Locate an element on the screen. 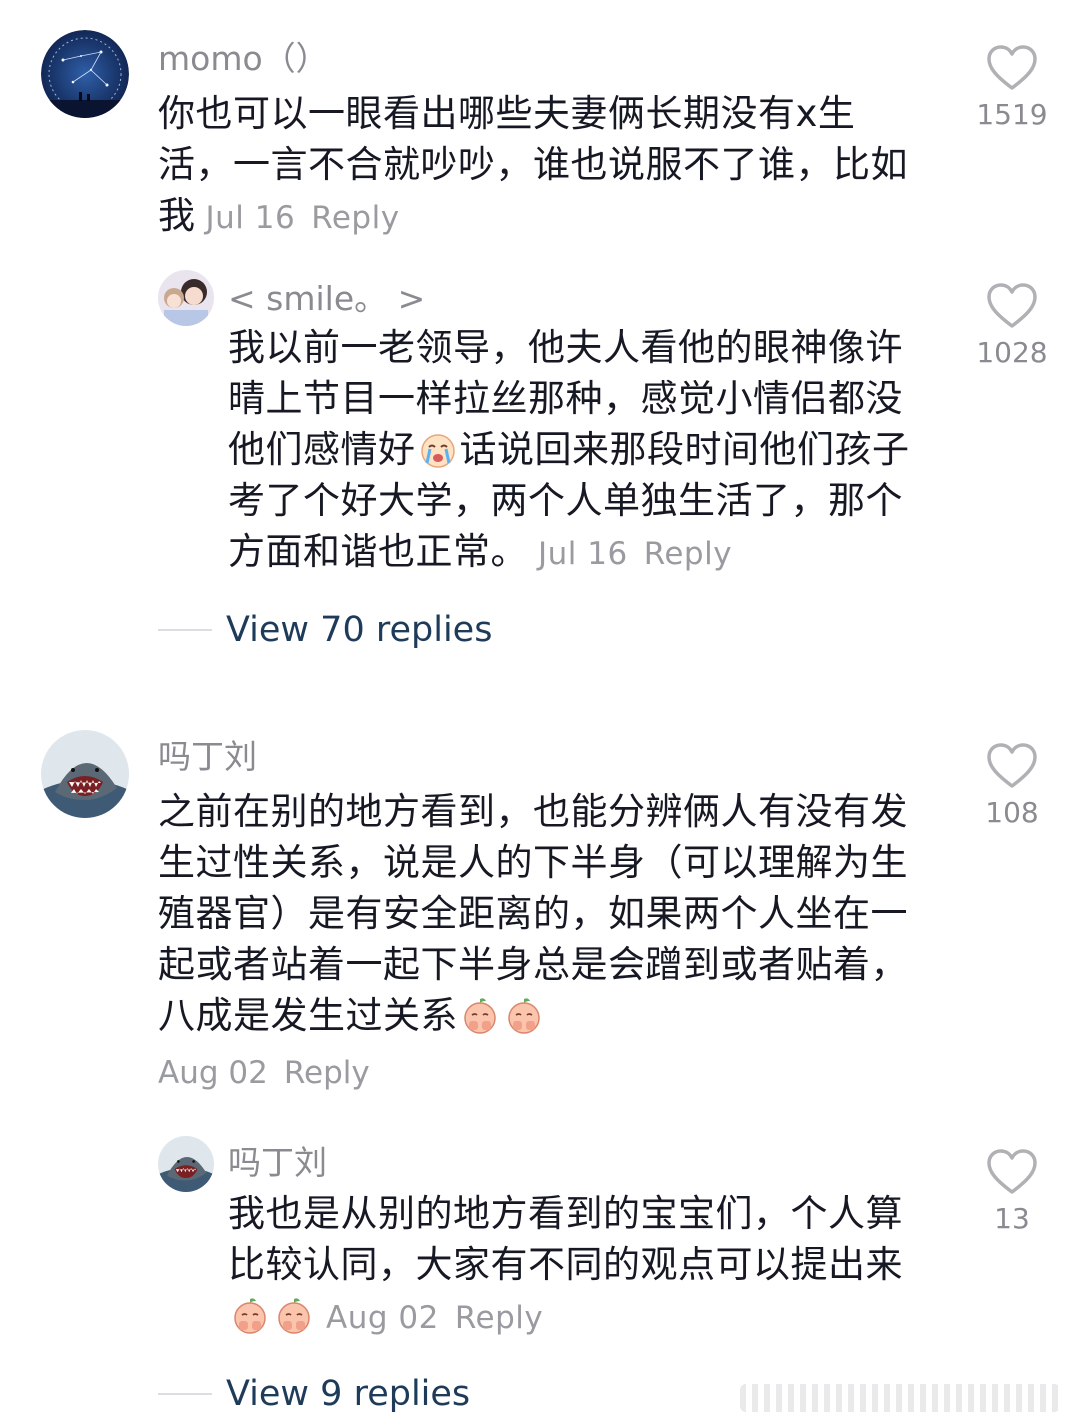  comment-meta: Jul 16 Reply is located at coordinates (303, 218).